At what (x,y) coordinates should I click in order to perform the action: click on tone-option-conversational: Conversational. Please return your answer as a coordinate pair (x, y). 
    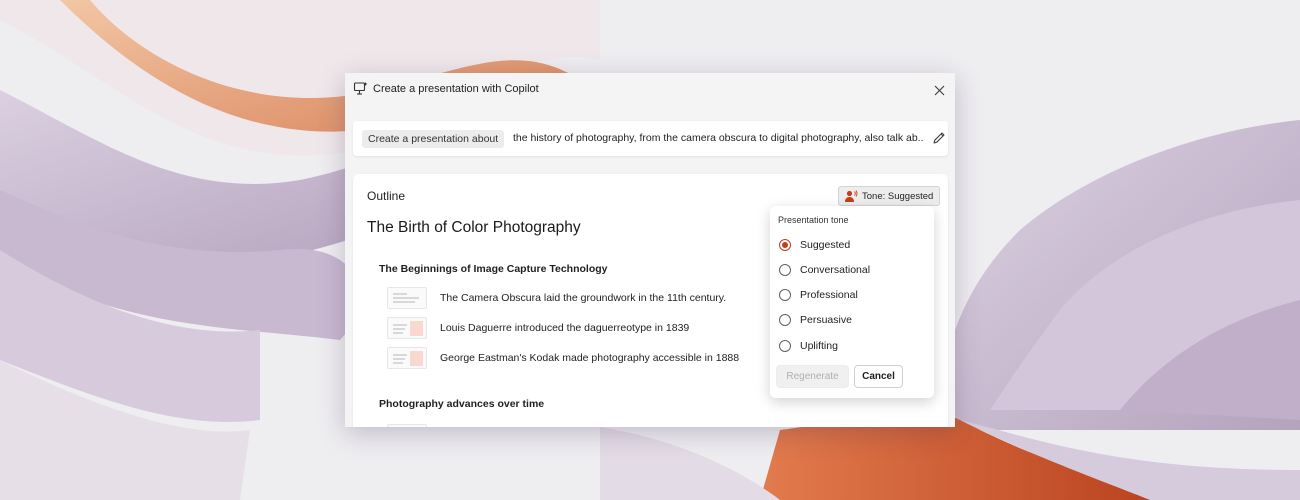
    Looking at the image, I should click on (824, 270).